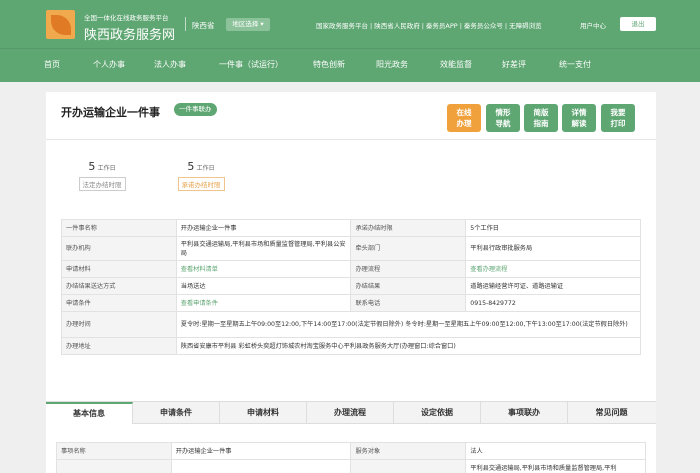 The width and height of the screenshot is (700, 473). Describe the element at coordinates (342, 26) in the screenshot. I see `link-national-platform: 国家政务服务平台` at that location.